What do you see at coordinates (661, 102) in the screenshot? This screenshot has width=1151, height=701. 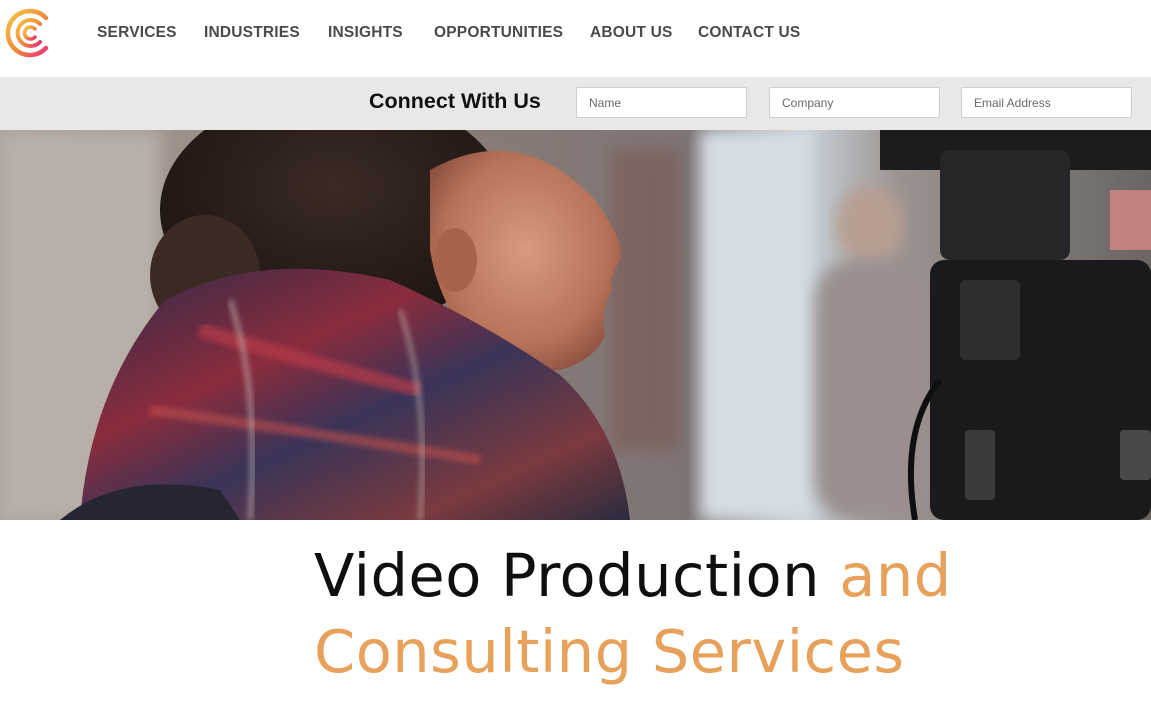 I see `name-field` at bounding box center [661, 102].